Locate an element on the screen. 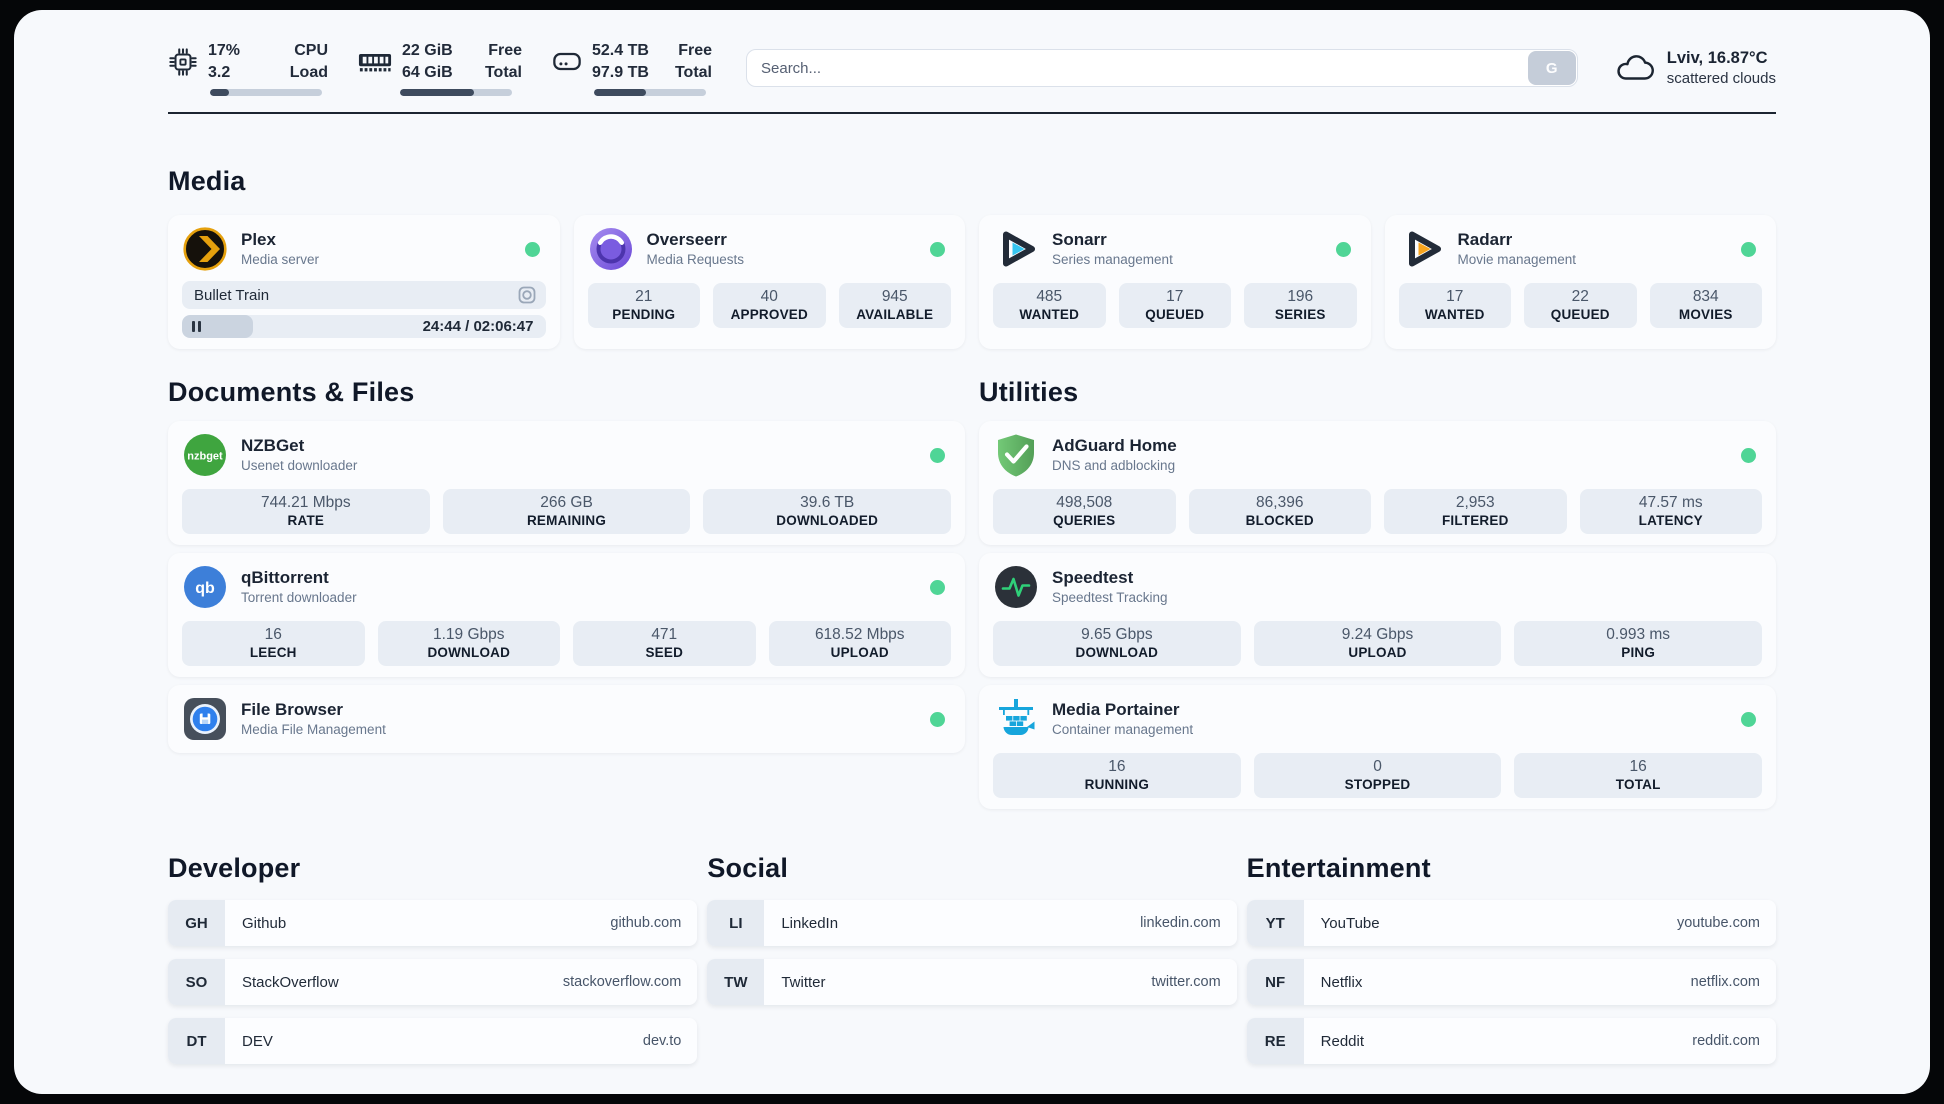 This screenshot has height=1104, width=1944. stat-upload: 618.52 Mbps UPLOAD is located at coordinates (859, 643).